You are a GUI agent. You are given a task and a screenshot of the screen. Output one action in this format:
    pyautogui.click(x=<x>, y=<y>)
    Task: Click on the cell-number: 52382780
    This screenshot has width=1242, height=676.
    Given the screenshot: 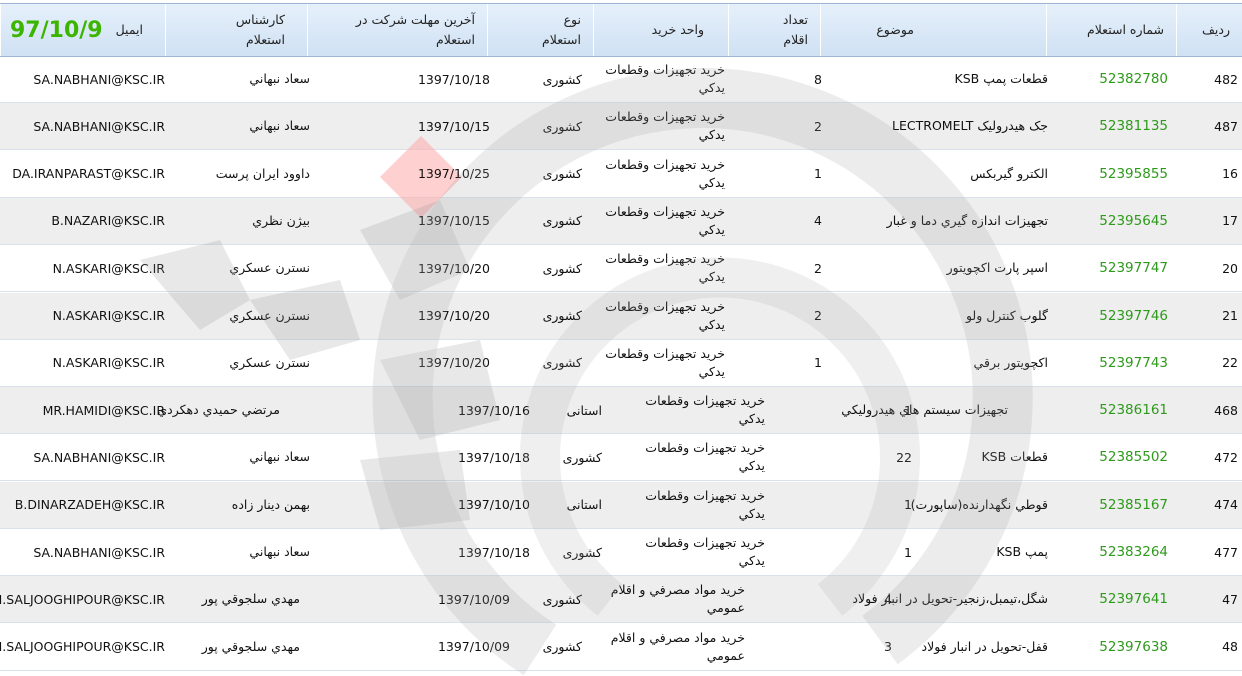 What is the action you would take?
    pyautogui.click(x=1133, y=79)
    